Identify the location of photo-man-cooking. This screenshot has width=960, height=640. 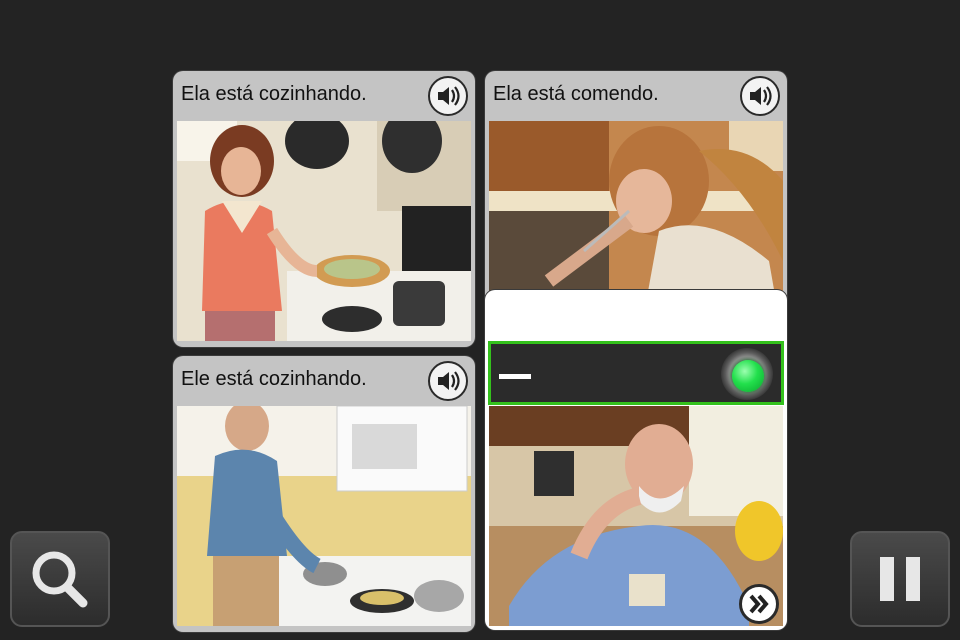
(324, 516).